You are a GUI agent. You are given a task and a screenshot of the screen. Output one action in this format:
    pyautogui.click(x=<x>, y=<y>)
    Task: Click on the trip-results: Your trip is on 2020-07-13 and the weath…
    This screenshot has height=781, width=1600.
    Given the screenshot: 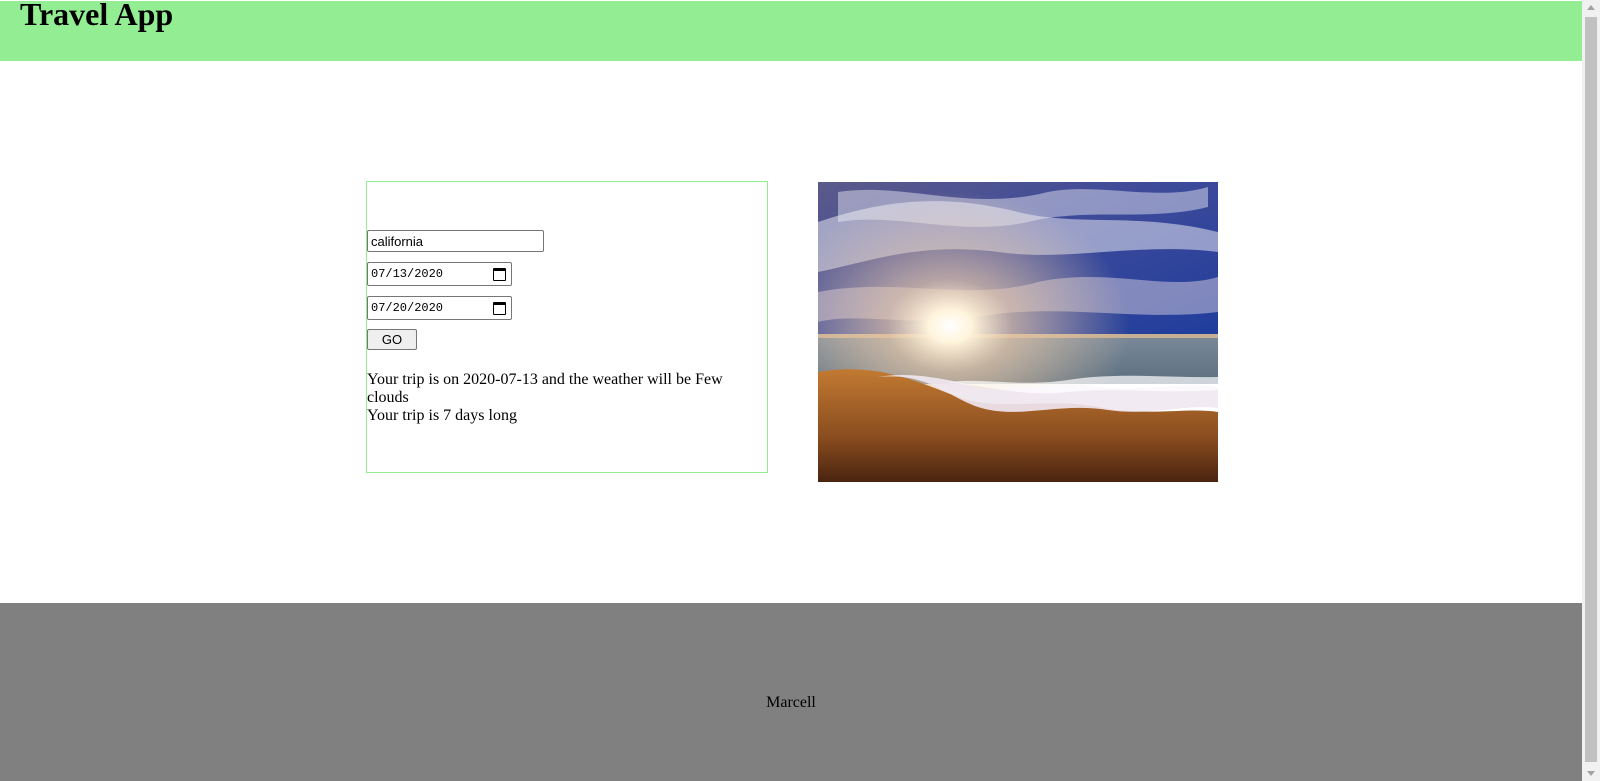 What is the action you would take?
    pyautogui.click(x=552, y=398)
    